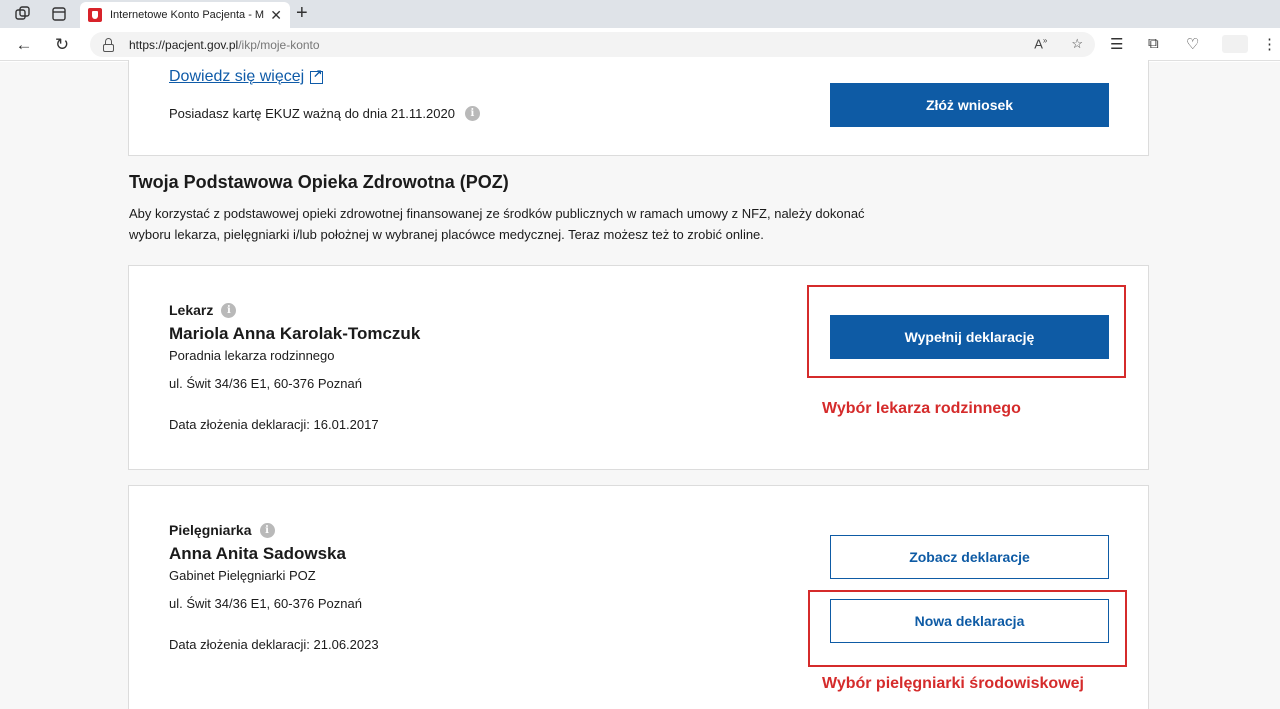 This screenshot has width=1280, height=709. I want to click on favorite-star-icon: ☆, so click(1077, 44).